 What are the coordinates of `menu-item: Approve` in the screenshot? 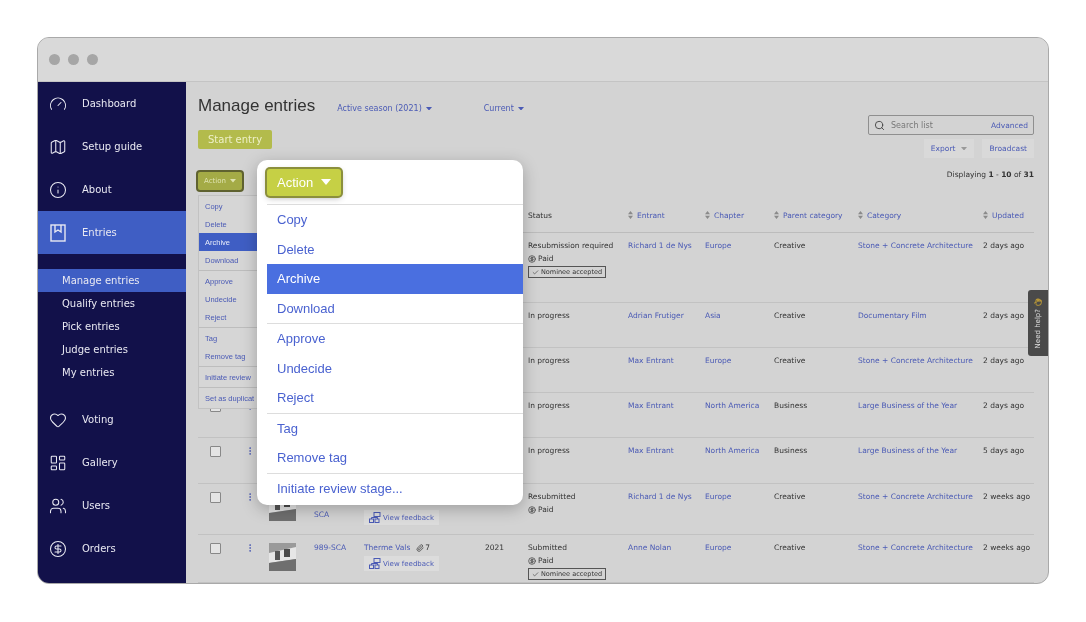 It's located at (395, 339).